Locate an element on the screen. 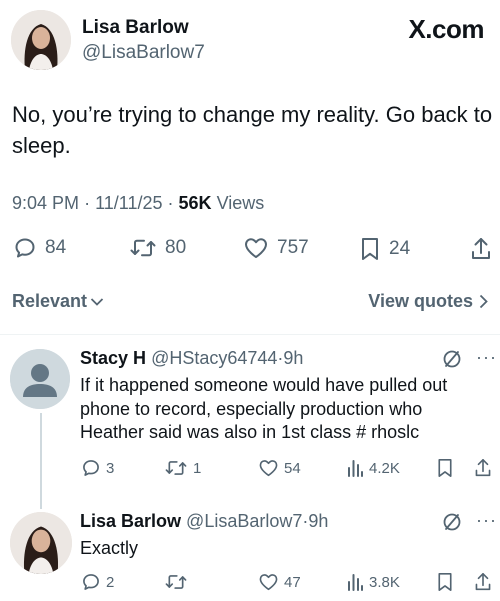 The image size is (500, 601). chevron-down-icon is located at coordinates (97, 302).